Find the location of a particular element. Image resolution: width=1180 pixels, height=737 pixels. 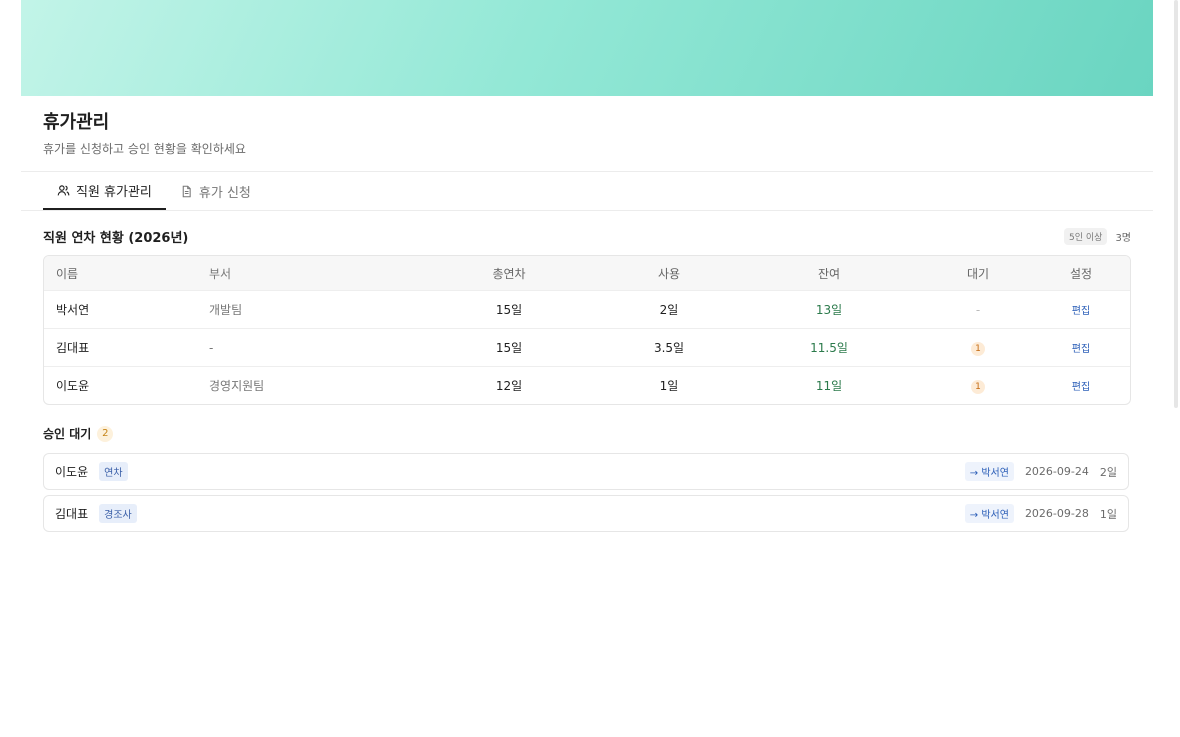

page-header: 휴가관리 휴가를 신청하고 승인 현황을 확인하세요 is located at coordinates (144, 134).